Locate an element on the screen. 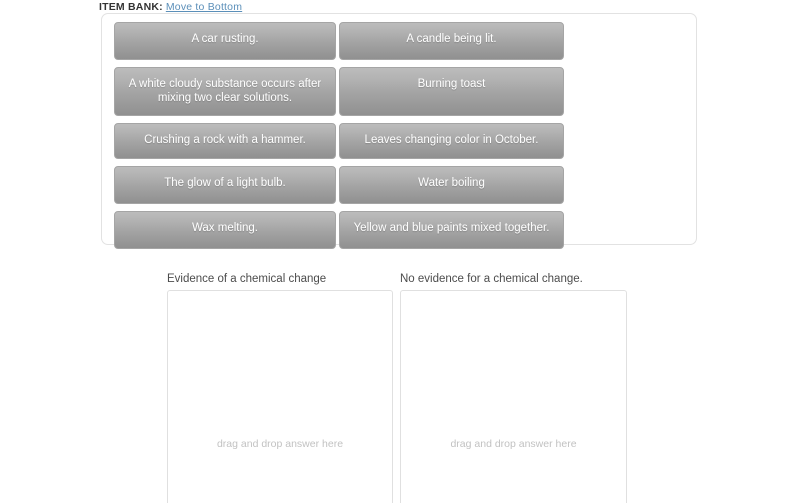  item-bank-label: ITEM BANK: is located at coordinates (131, 7).